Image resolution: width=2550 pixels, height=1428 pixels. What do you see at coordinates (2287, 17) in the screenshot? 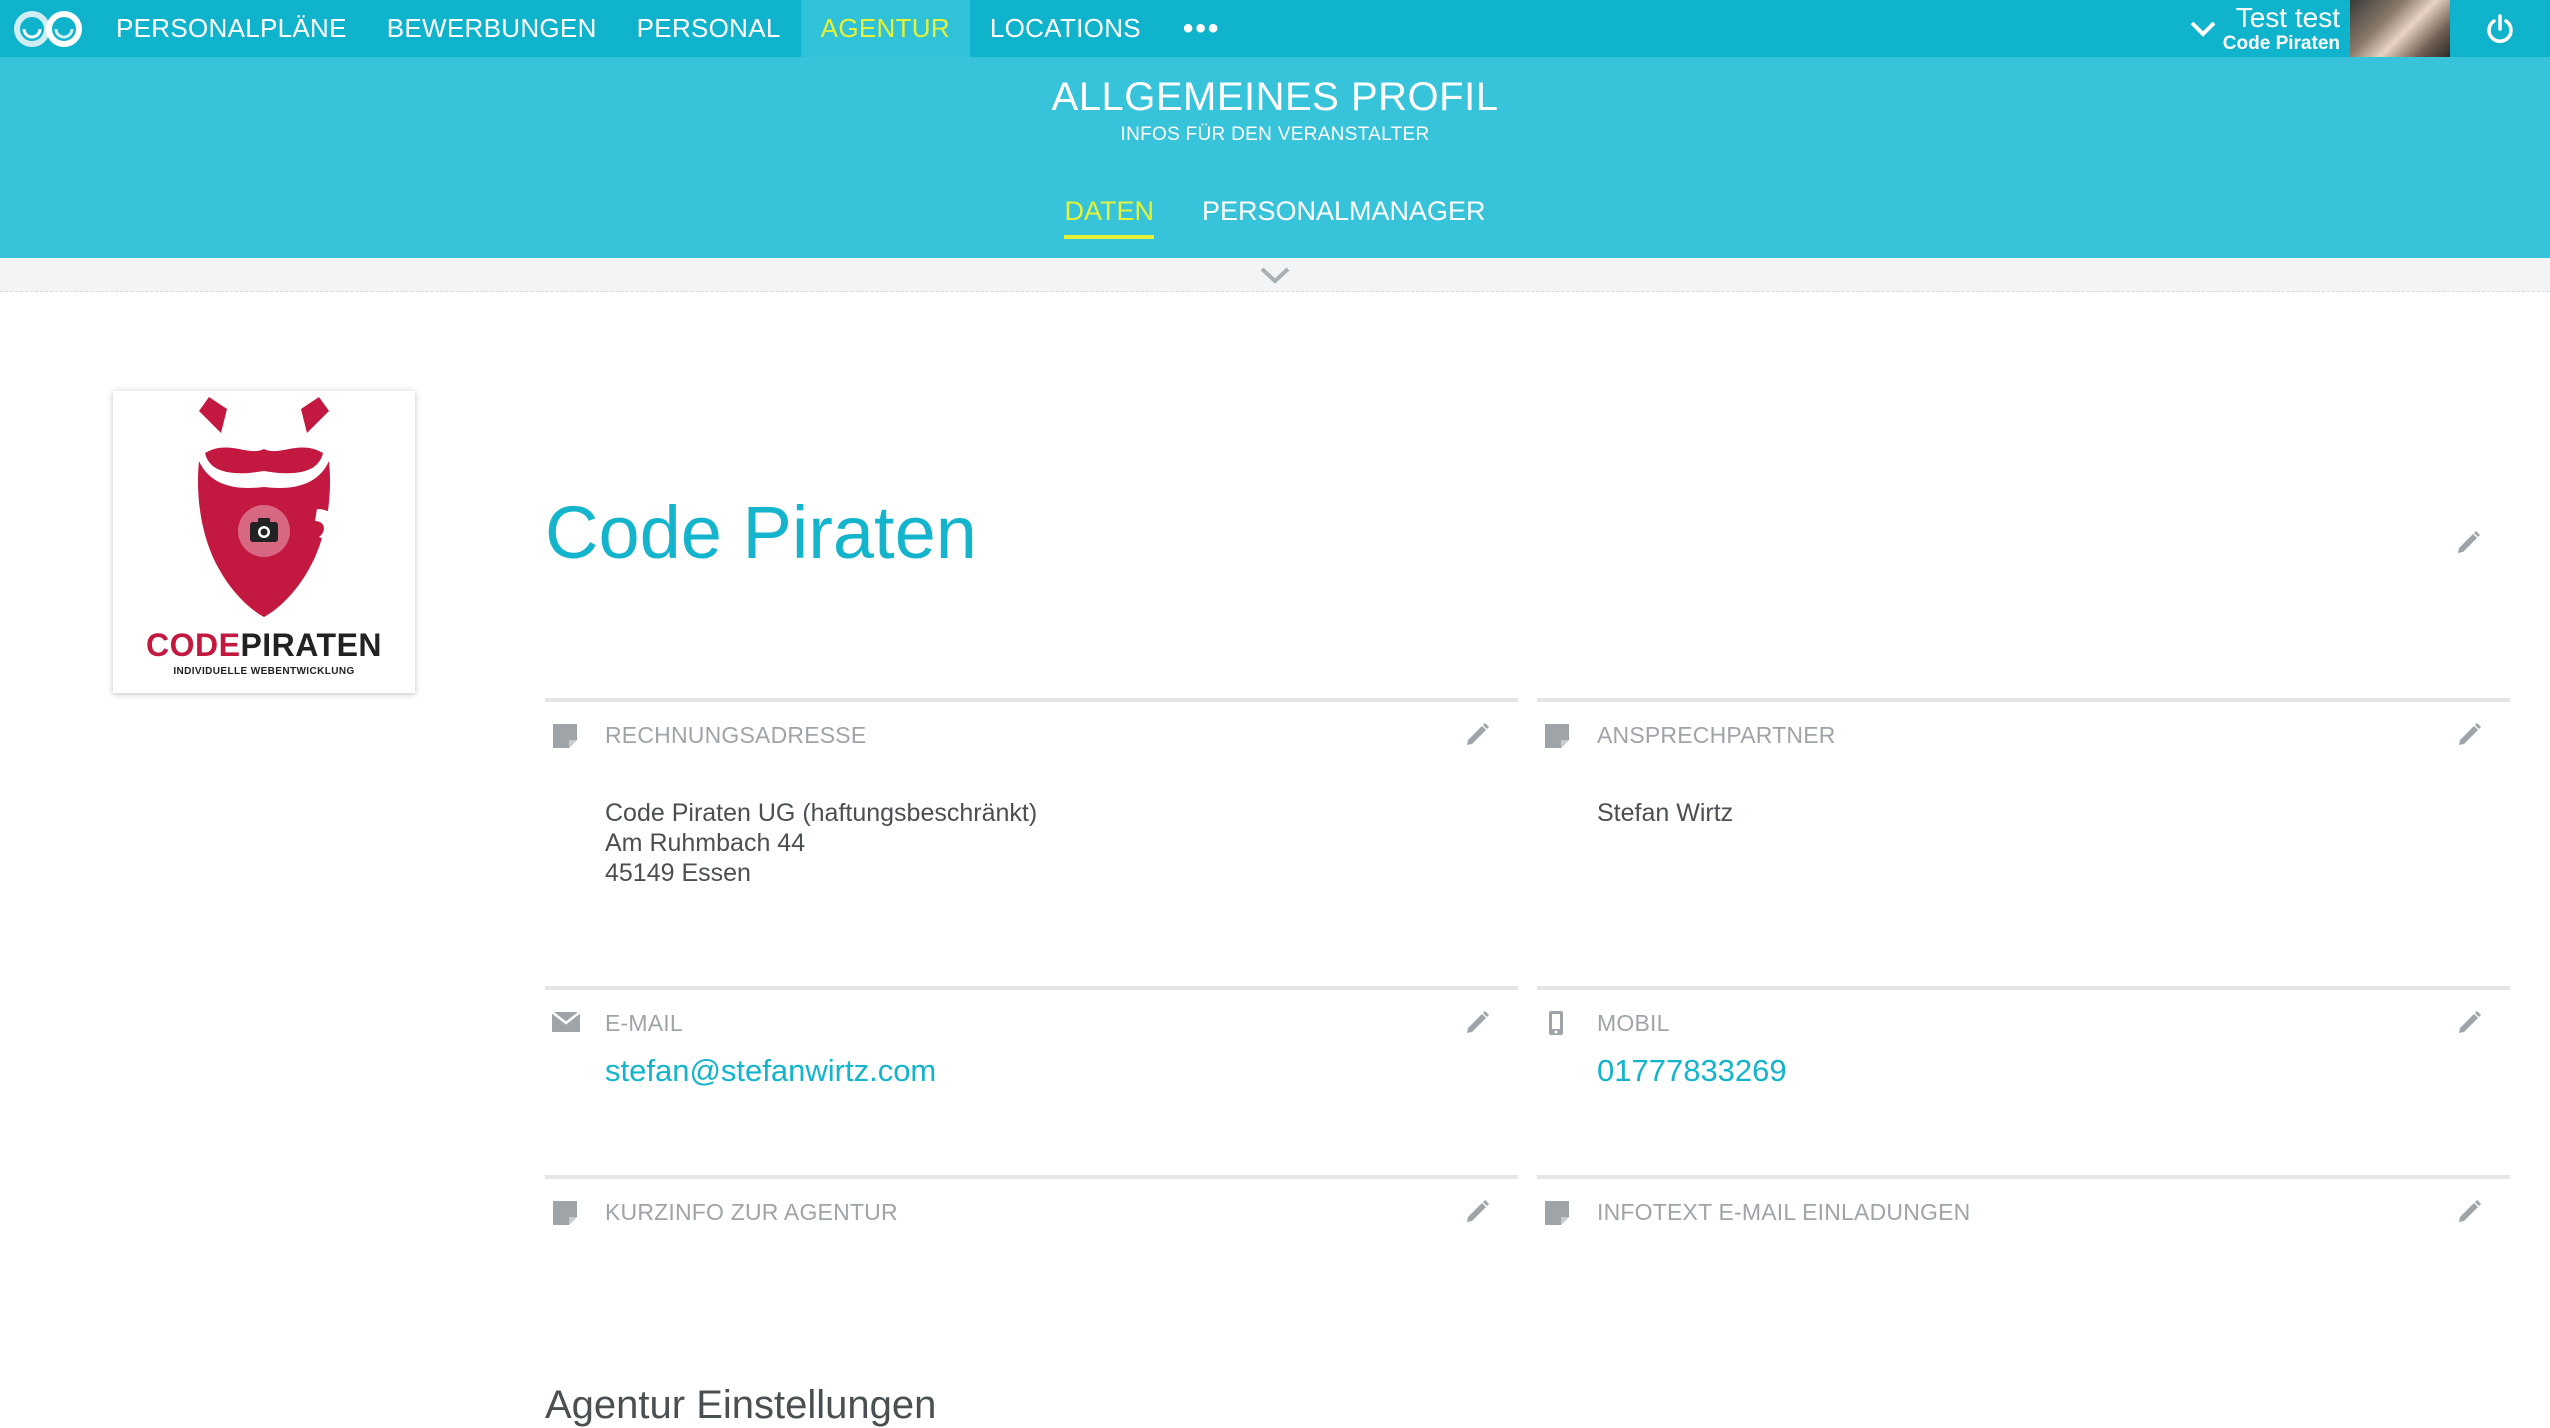
I see `user-name: Test test` at bounding box center [2287, 17].